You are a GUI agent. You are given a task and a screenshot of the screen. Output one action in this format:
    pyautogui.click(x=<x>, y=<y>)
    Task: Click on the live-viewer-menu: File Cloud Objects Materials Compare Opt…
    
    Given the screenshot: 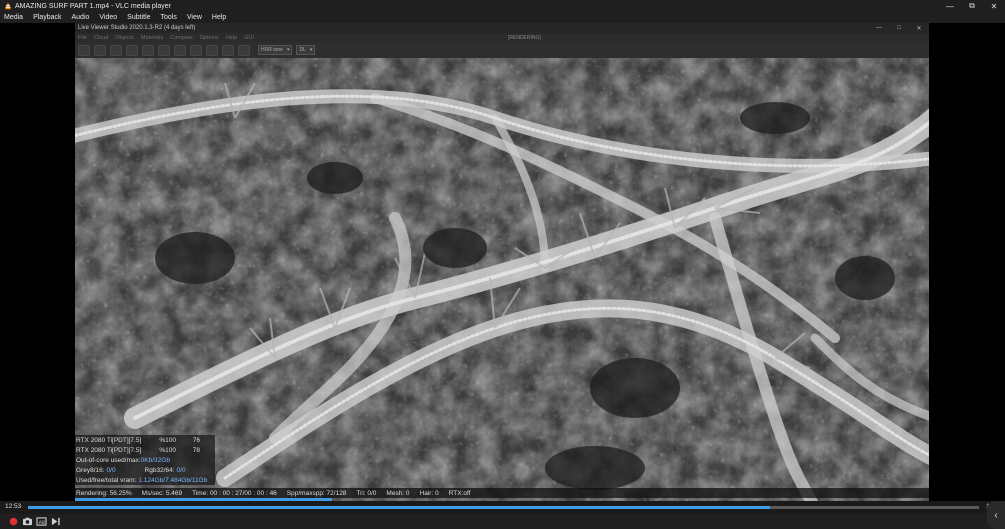 What is the action you would take?
    pyautogui.click(x=502, y=37)
    